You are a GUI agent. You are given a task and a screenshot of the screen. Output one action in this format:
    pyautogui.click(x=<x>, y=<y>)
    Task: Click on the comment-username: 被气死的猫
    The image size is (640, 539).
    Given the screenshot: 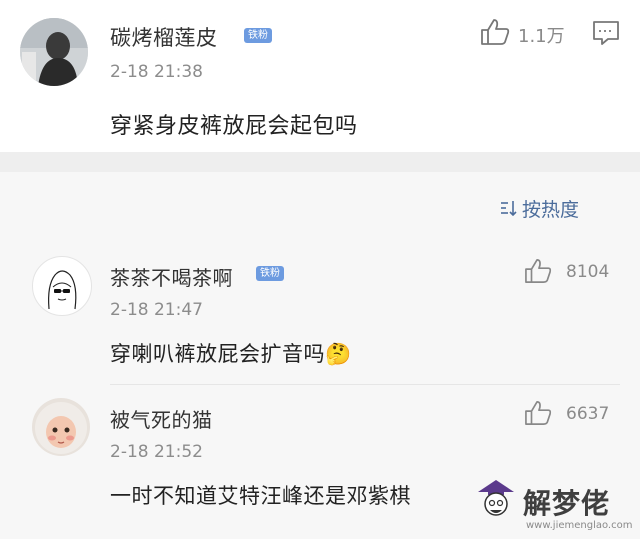 What is the action you would take?
    pyautogui.click(x=161, y=418)
    